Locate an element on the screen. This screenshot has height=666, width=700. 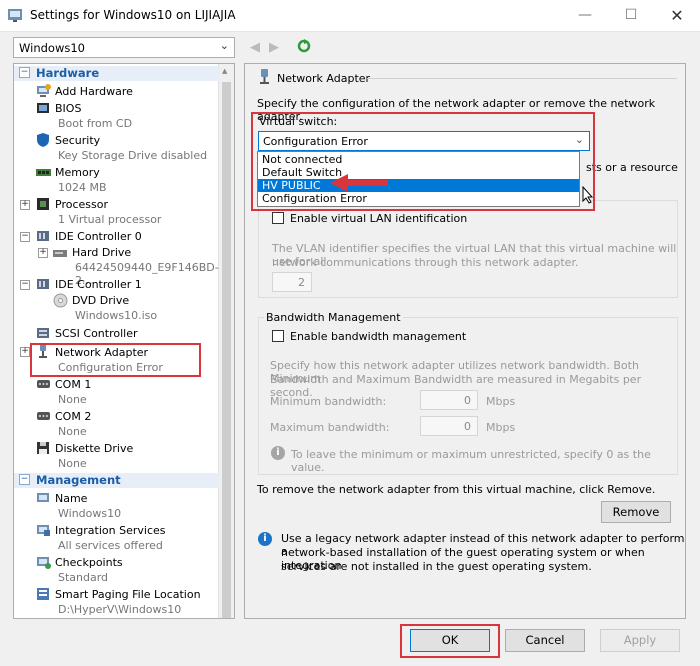
paging-file-icon is located at coordinates (43, 594).